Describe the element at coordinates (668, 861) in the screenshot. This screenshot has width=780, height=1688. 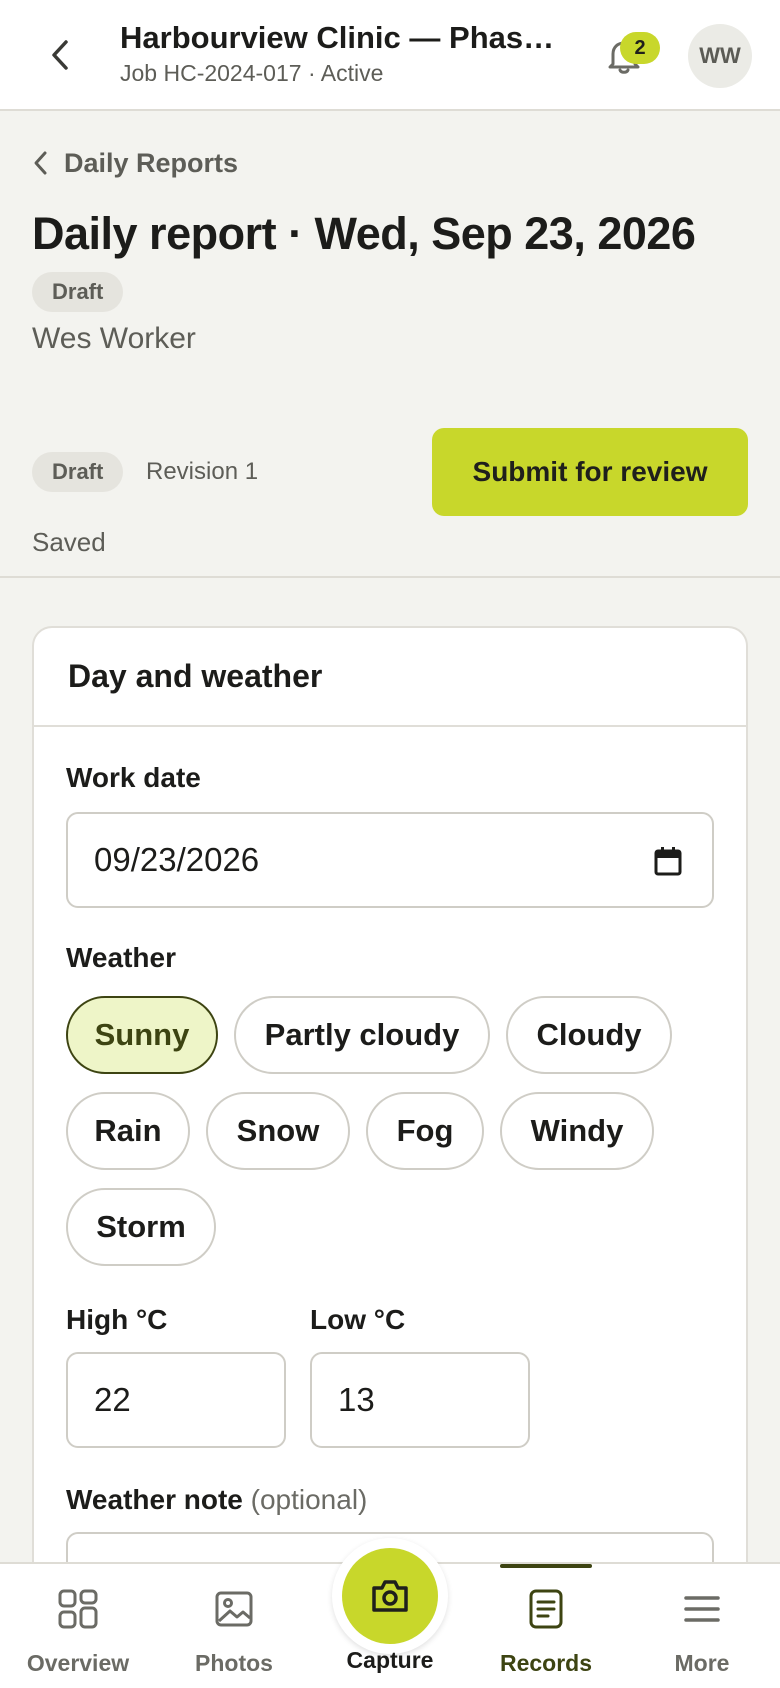
I see `calendar-icon` at that location.